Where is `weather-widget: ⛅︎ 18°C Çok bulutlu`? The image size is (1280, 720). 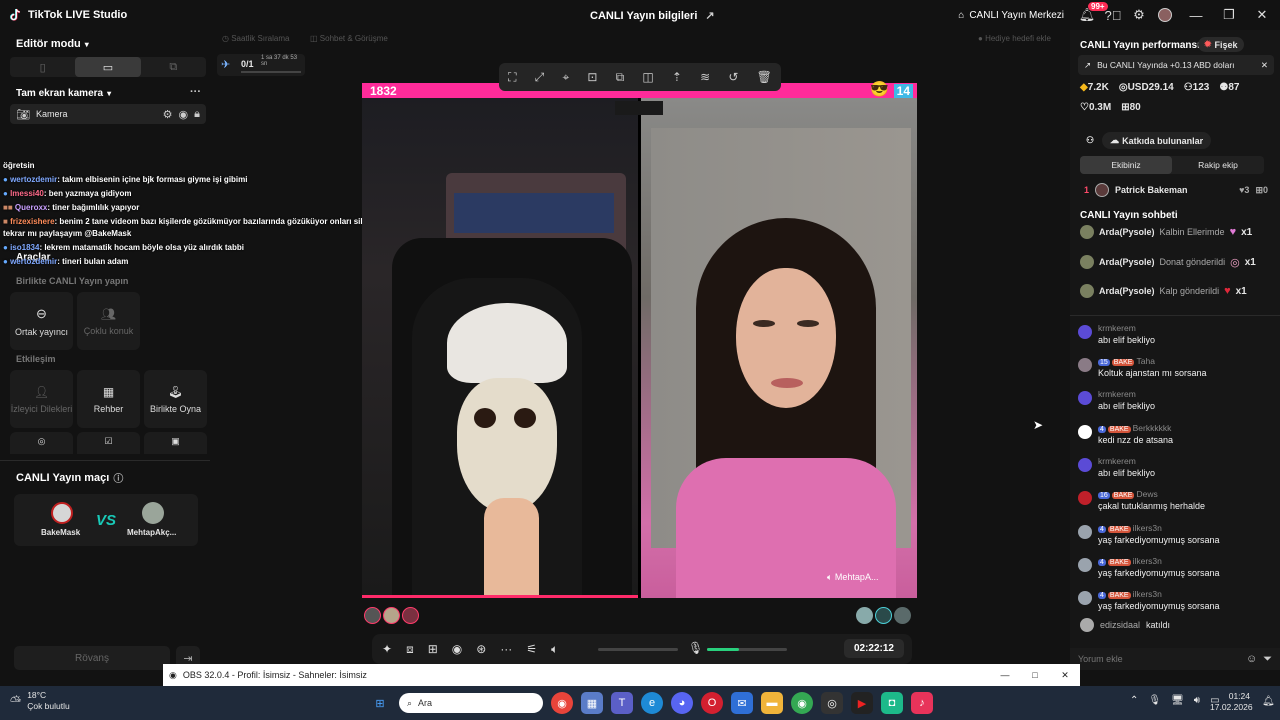
weather-widget: ⛅︎ 18°C Çok bulutlu is located at coordinates (40, 701).